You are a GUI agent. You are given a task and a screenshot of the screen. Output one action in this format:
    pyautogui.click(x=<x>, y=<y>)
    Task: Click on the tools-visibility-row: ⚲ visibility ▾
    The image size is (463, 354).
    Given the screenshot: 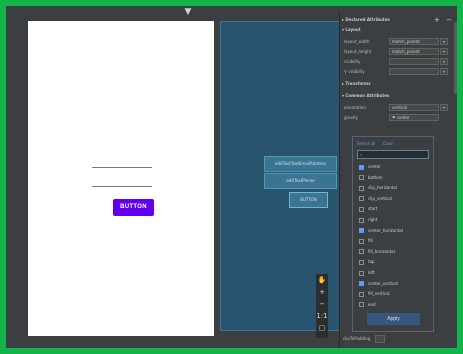 What is the action you would take?
    pyautogui.click(x=397, y=72)
    